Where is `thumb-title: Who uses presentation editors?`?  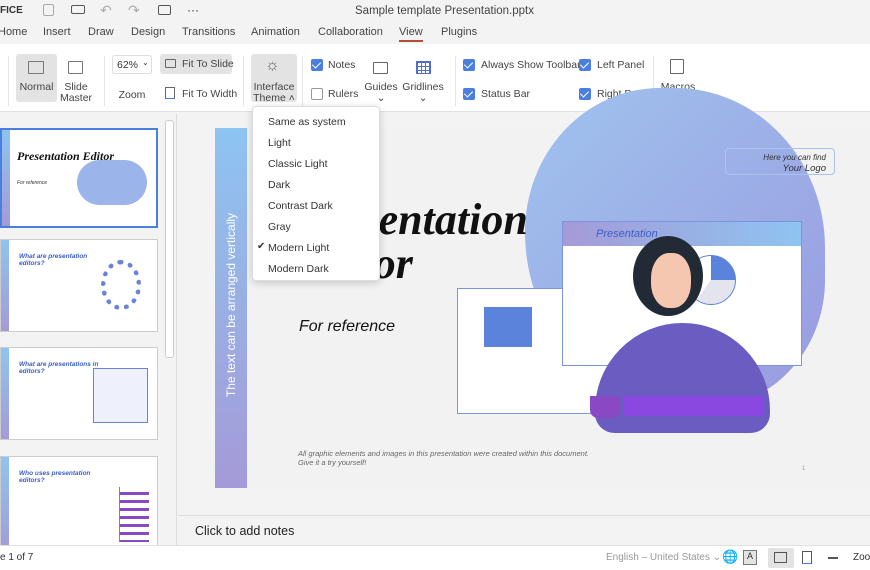
thumb-title: Who uses presentation editors? is located at coordinates (55, 477).